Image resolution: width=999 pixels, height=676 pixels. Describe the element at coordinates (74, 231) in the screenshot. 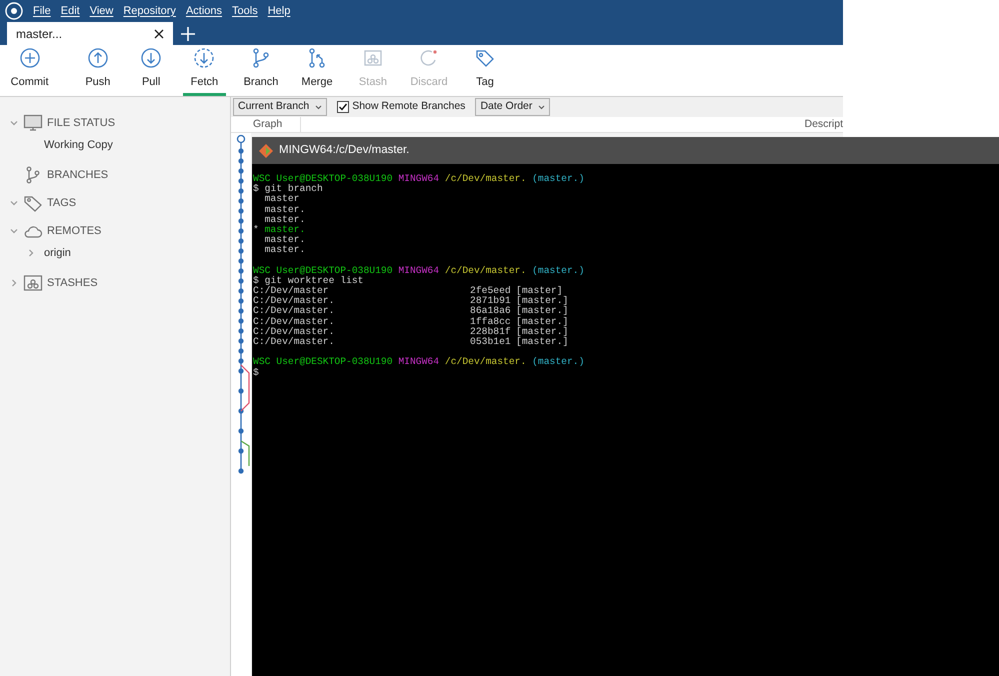

I see `sidebar-section-title: REMOTES` at that location.